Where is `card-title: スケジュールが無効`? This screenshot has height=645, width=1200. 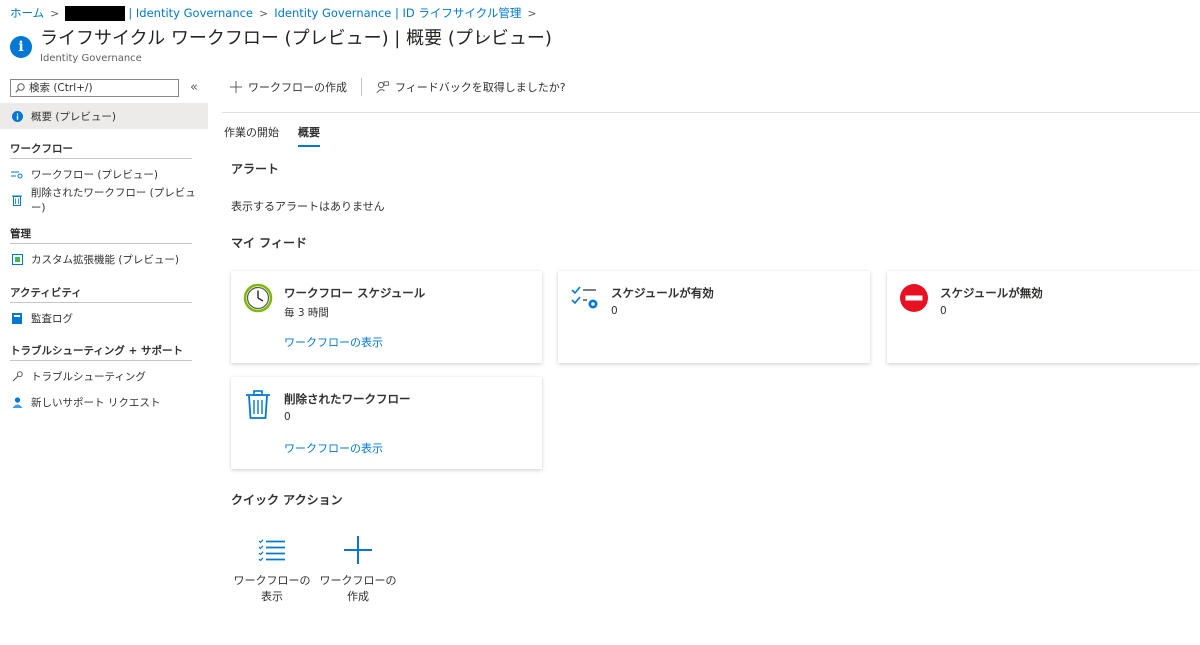 card-title: スケジュールが無効 is located at coordinates (991, 293).